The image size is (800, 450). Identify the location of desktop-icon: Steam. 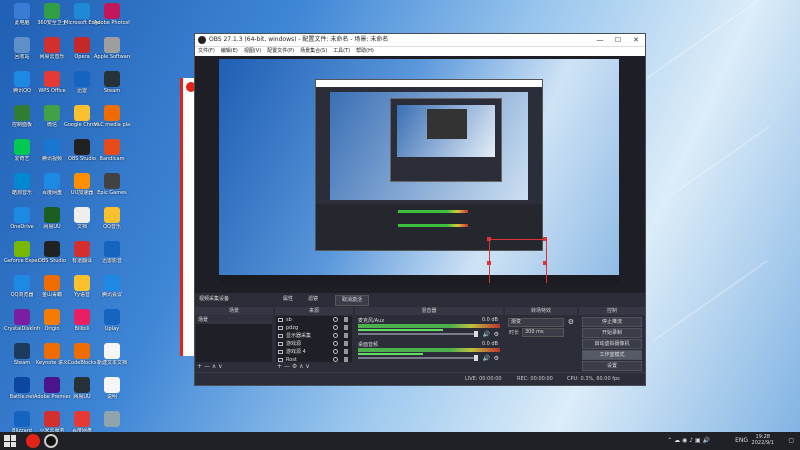
(112, 87).